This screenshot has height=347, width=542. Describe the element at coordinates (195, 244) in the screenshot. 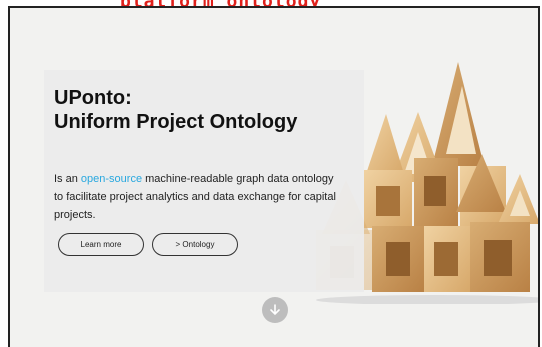

I see `ontology-button: > Ontology` at that location.